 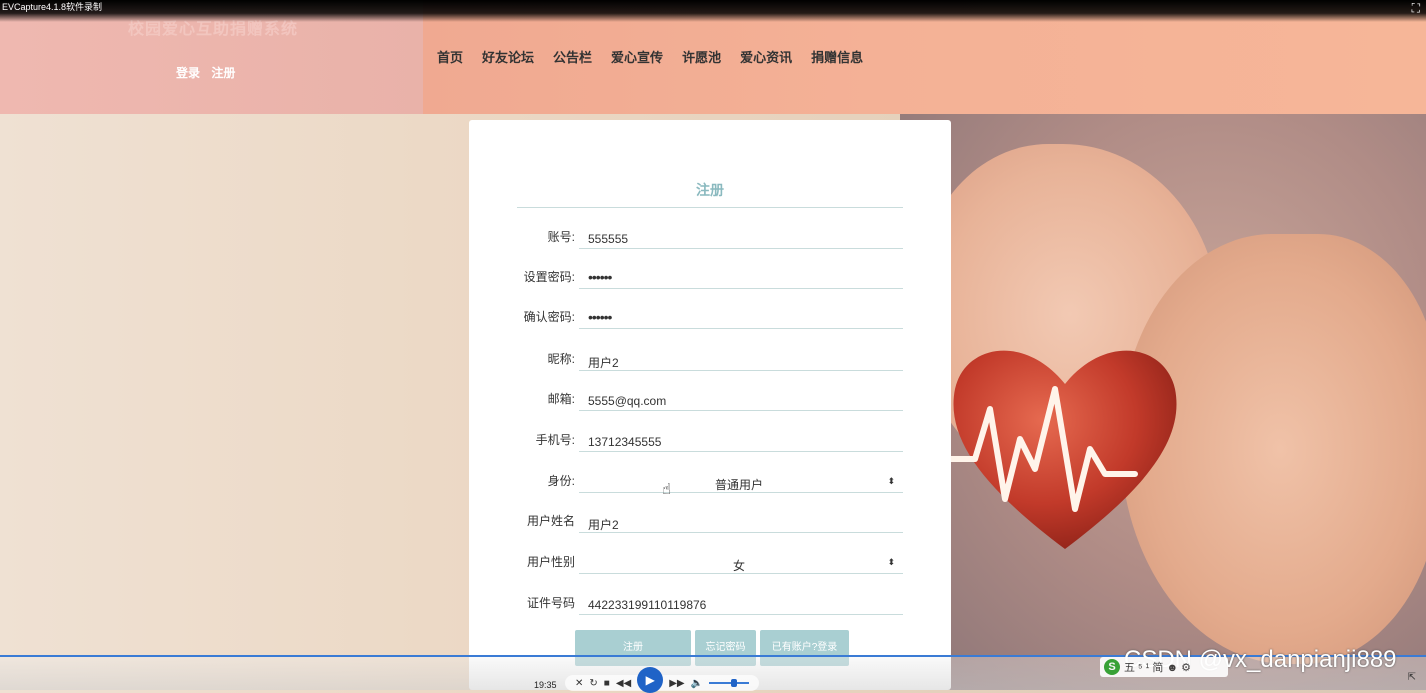 I want to click on field-row-idnumber: 证件号码 442233199110119876, so click(x=705, y=606).